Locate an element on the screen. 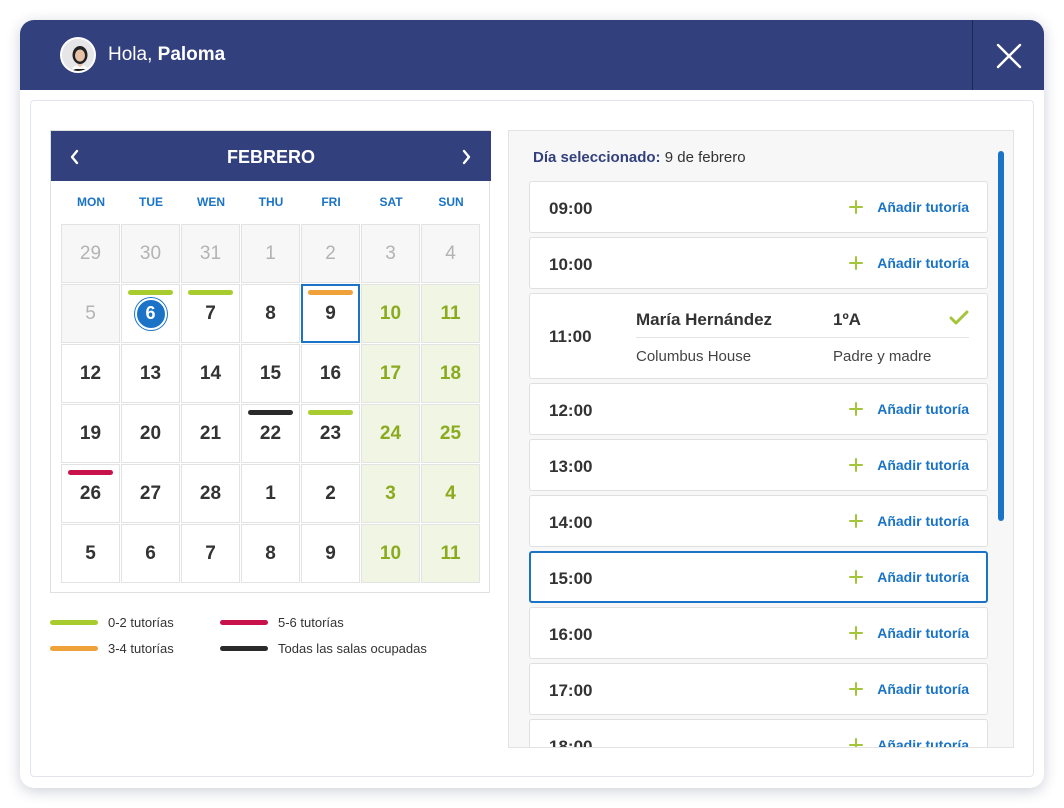 The image size is (1064, 808). calendar-day: 30 is located at coordinates (150, 253).